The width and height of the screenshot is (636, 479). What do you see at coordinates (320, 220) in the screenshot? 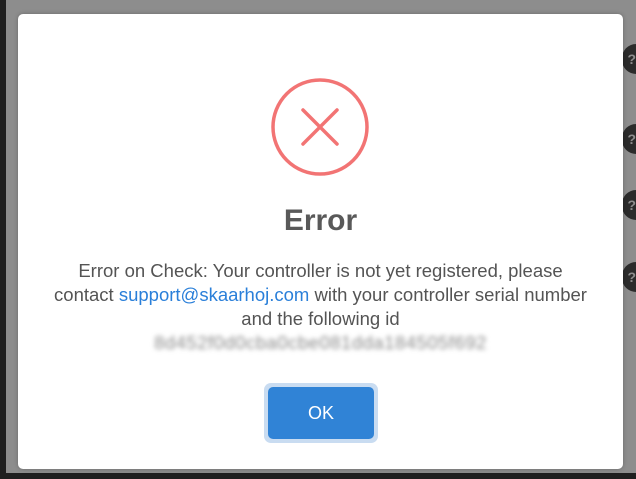
I see `dialog-title: Error` at bounding box center [320, 220].